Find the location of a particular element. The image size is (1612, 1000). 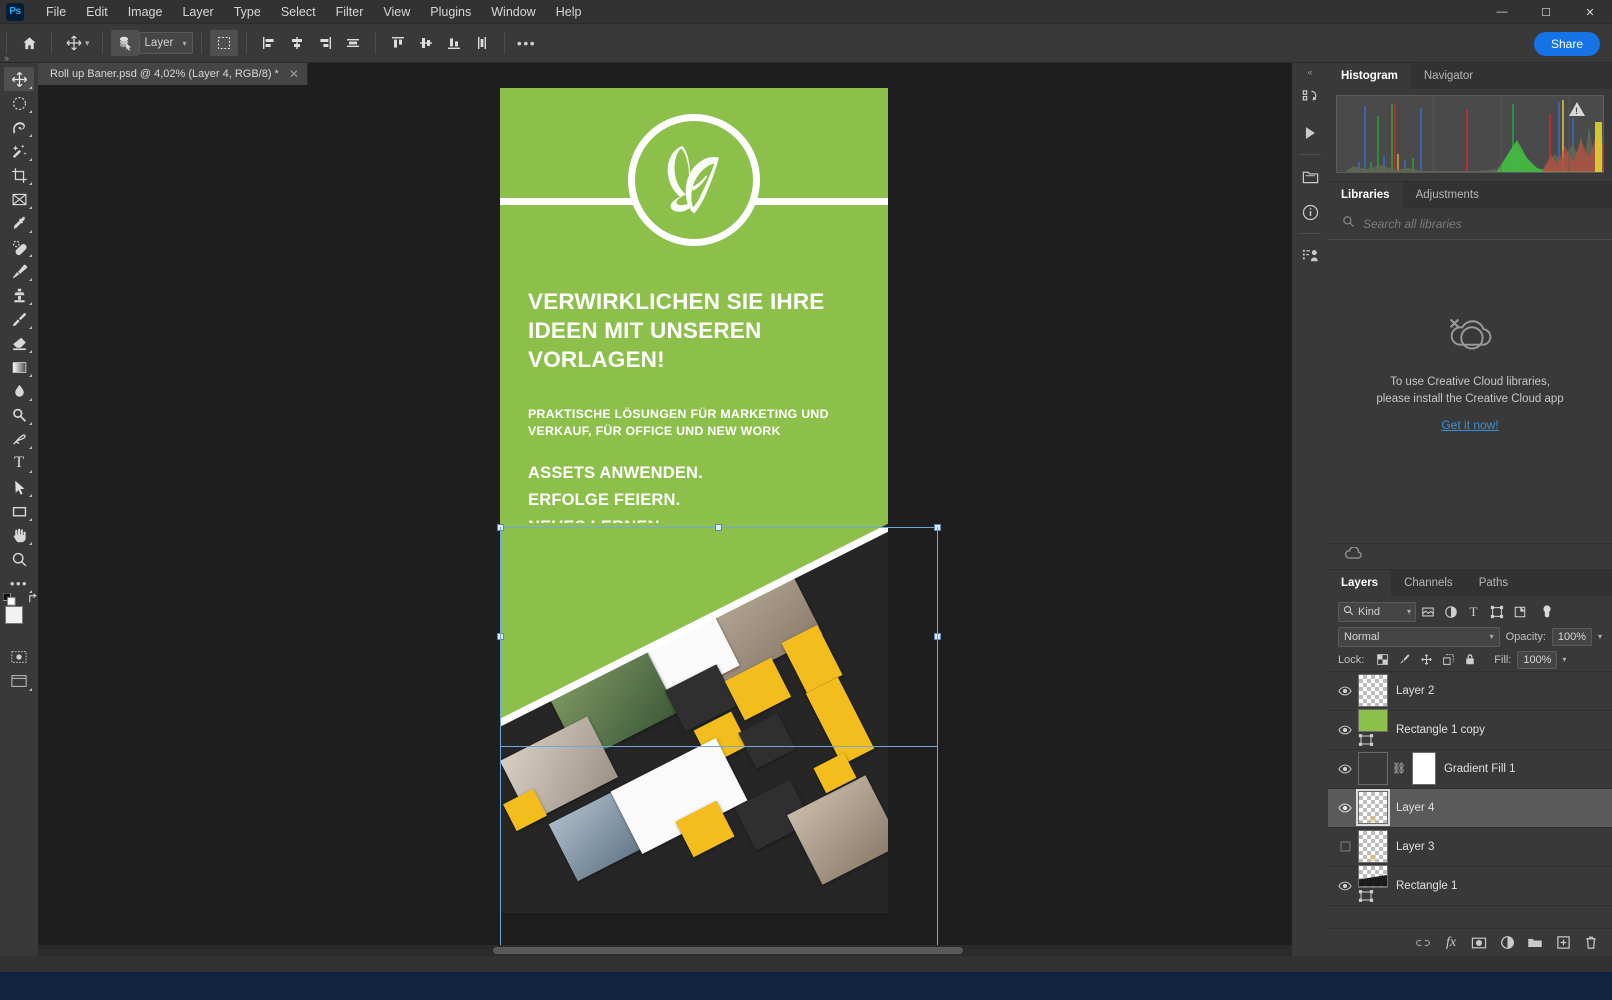

menu-file: File is located at coordinates (56, 12).